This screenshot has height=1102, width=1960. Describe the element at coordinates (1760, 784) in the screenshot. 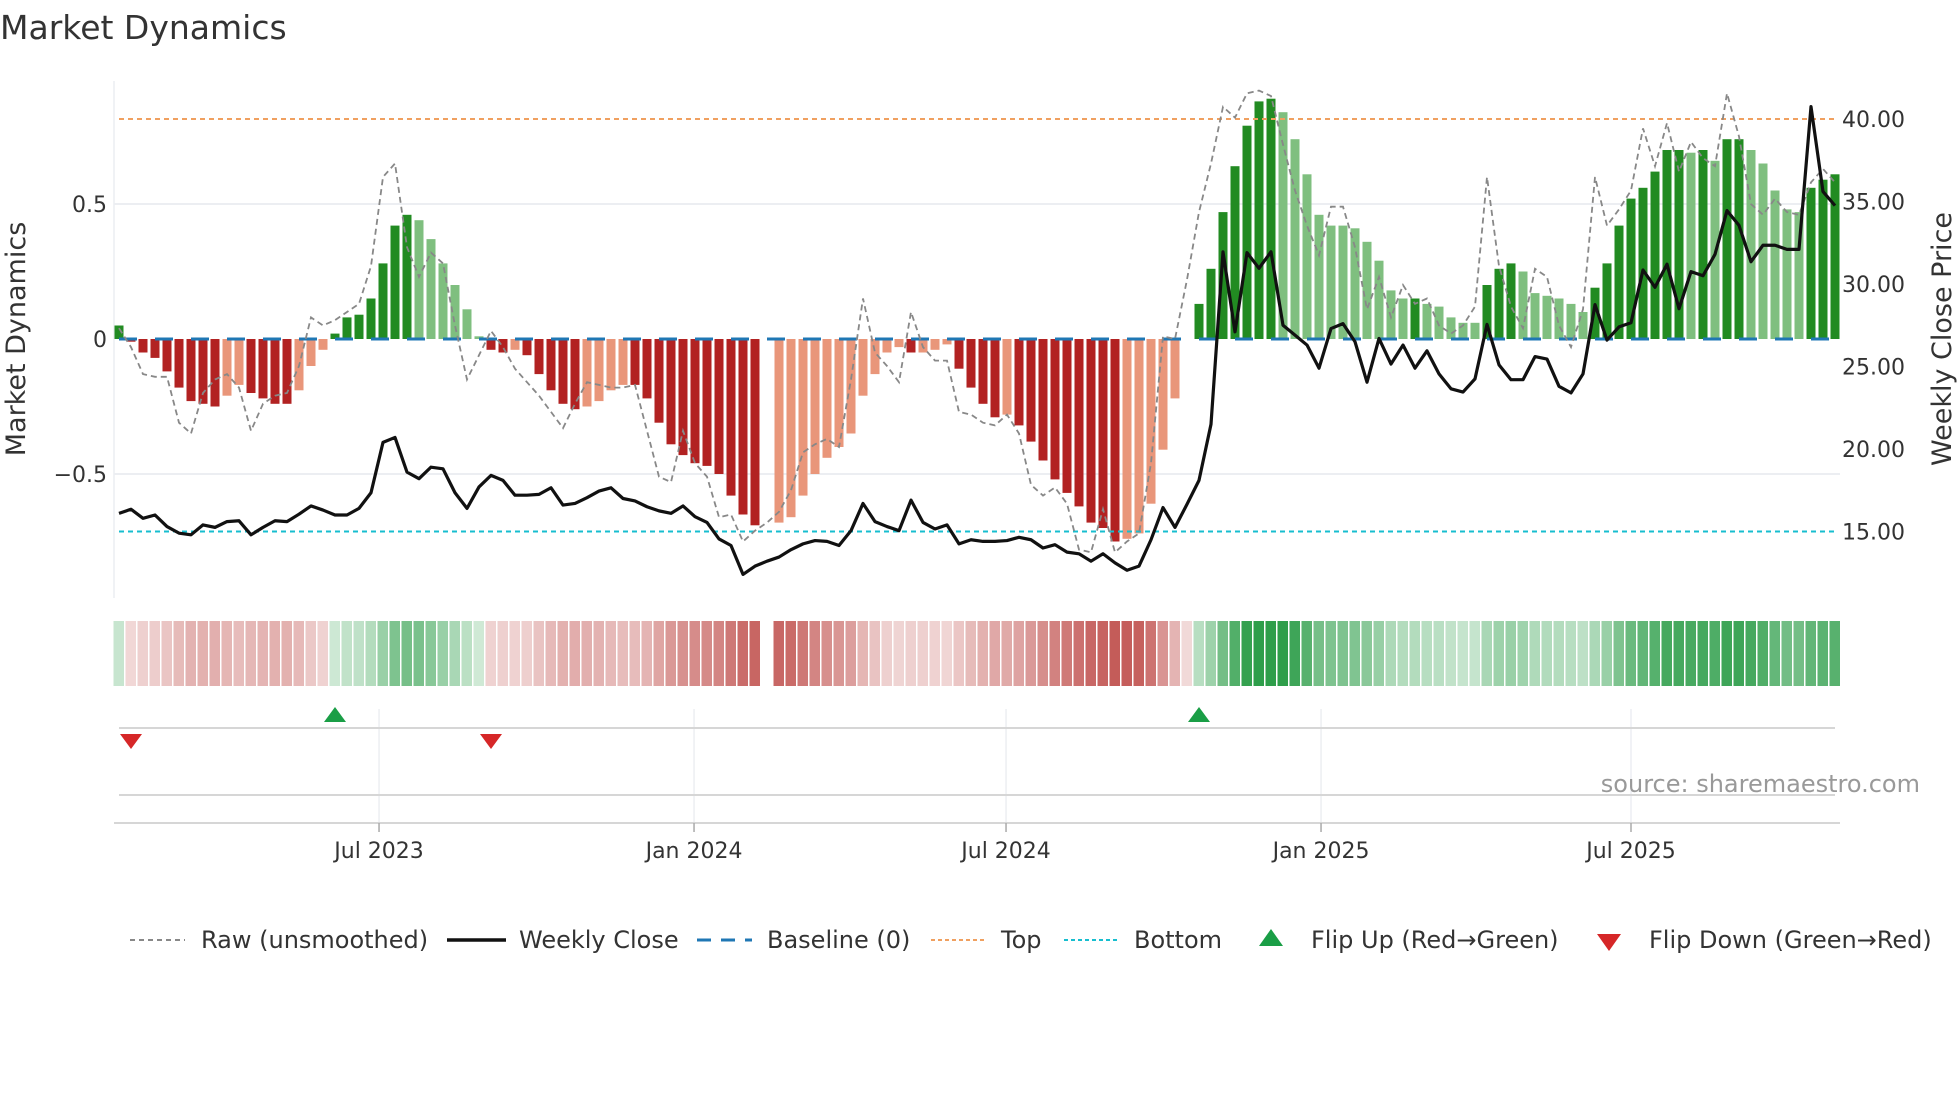

I see `source-watermark: source: sharemaestro.com` at that location.